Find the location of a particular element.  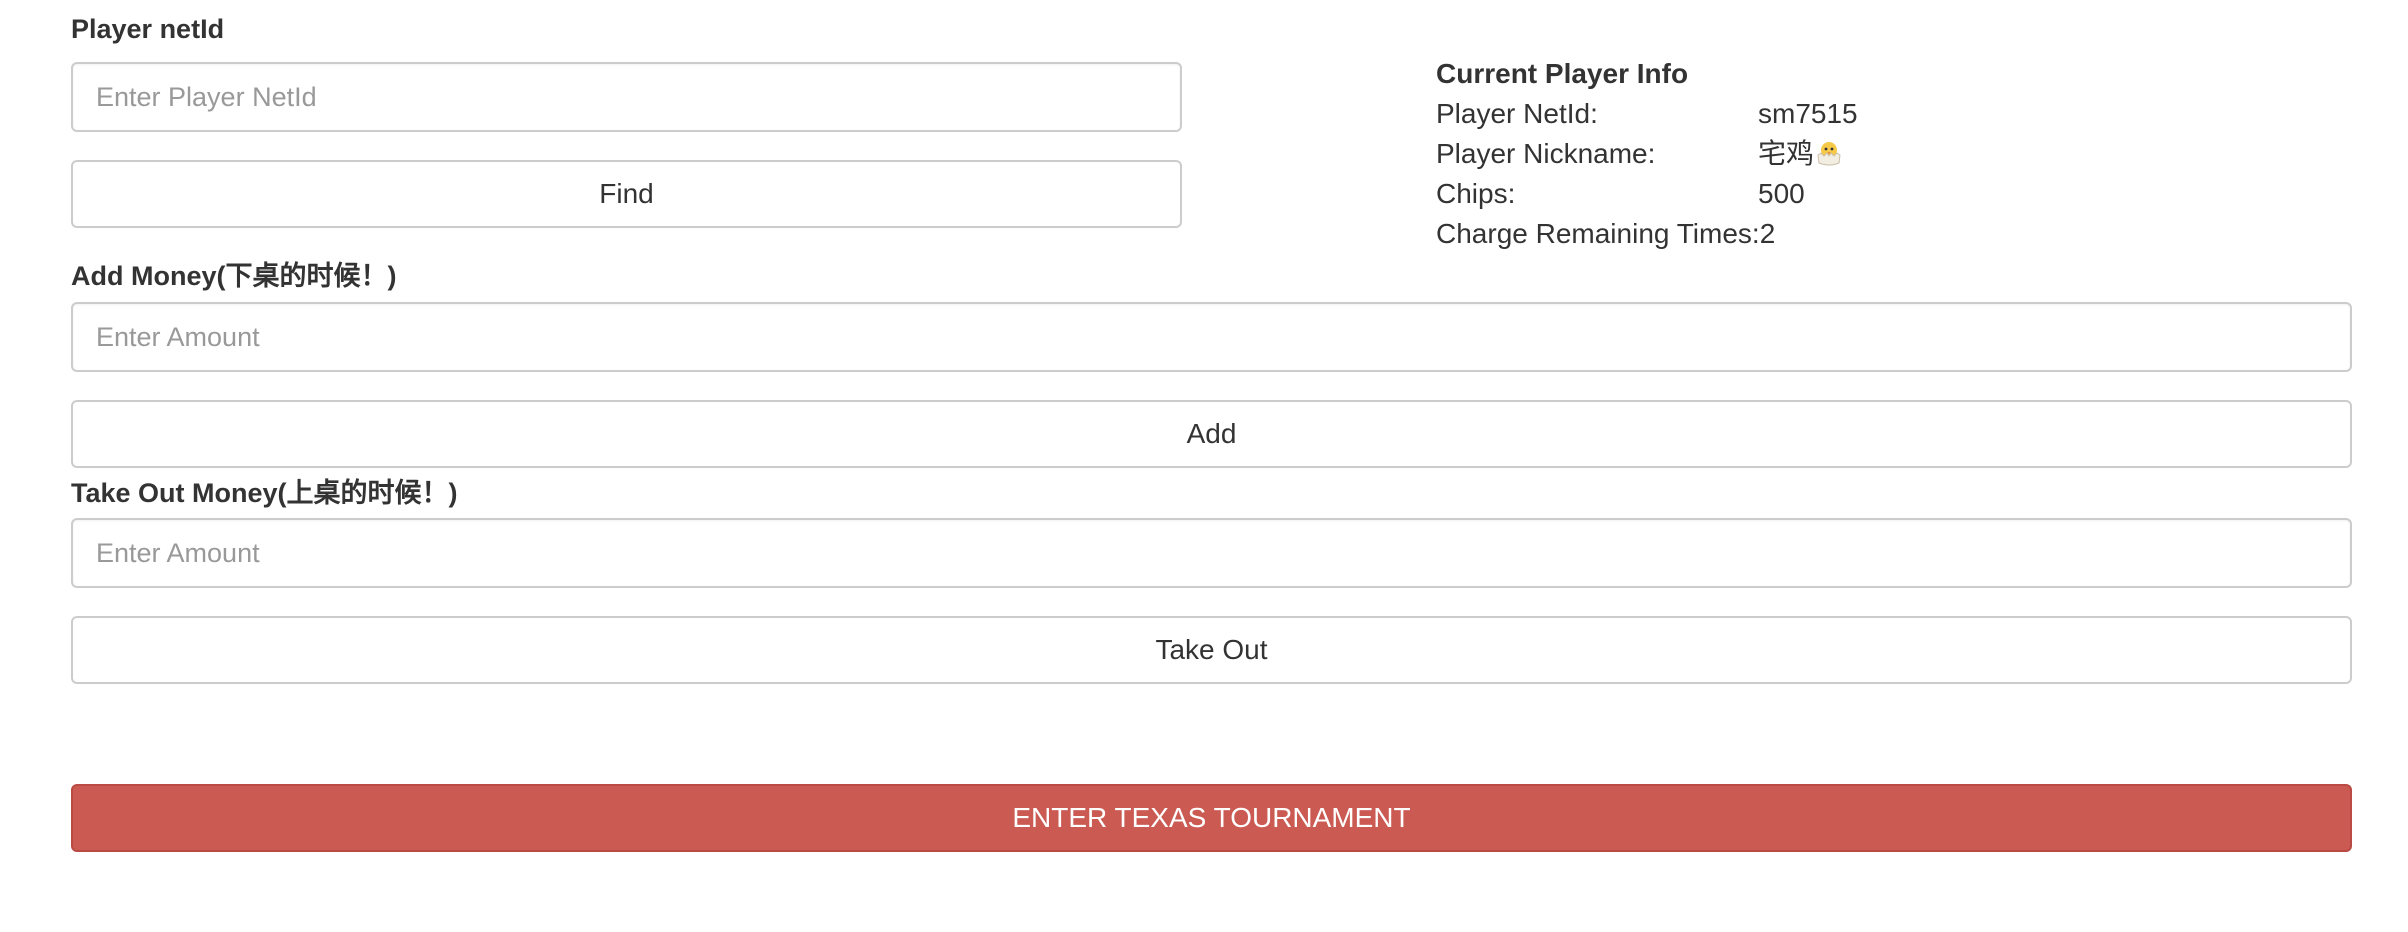

charge-remaining-row: Charge Remaining Times:2 is located at coordinates (1605, 234).